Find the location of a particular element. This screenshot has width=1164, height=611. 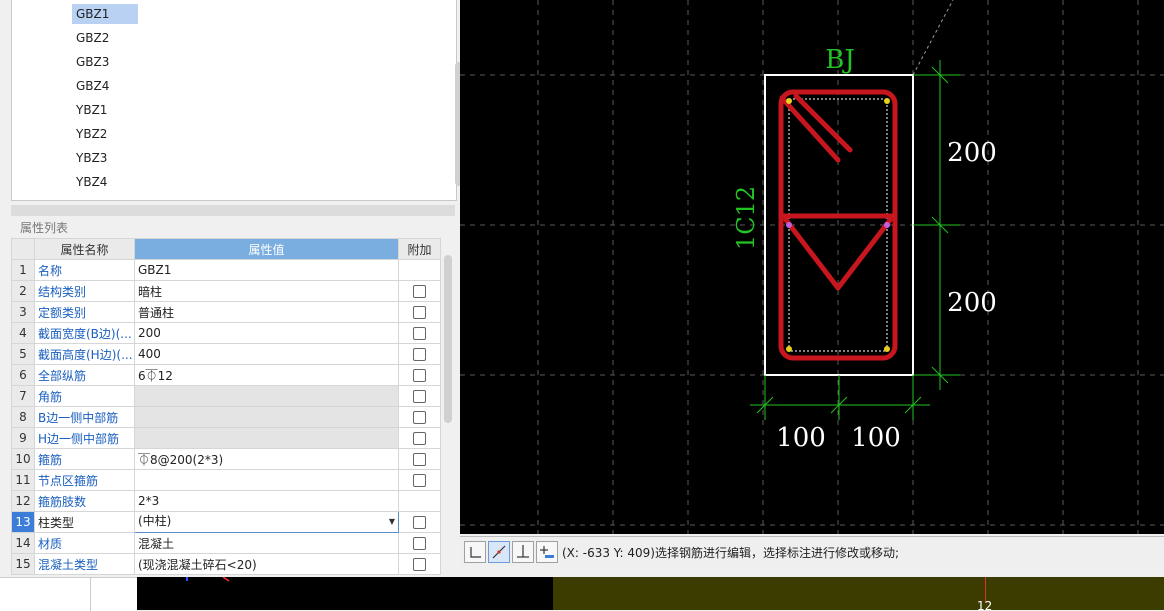

prop-name: 材质 is located at coordinates (84, 543).